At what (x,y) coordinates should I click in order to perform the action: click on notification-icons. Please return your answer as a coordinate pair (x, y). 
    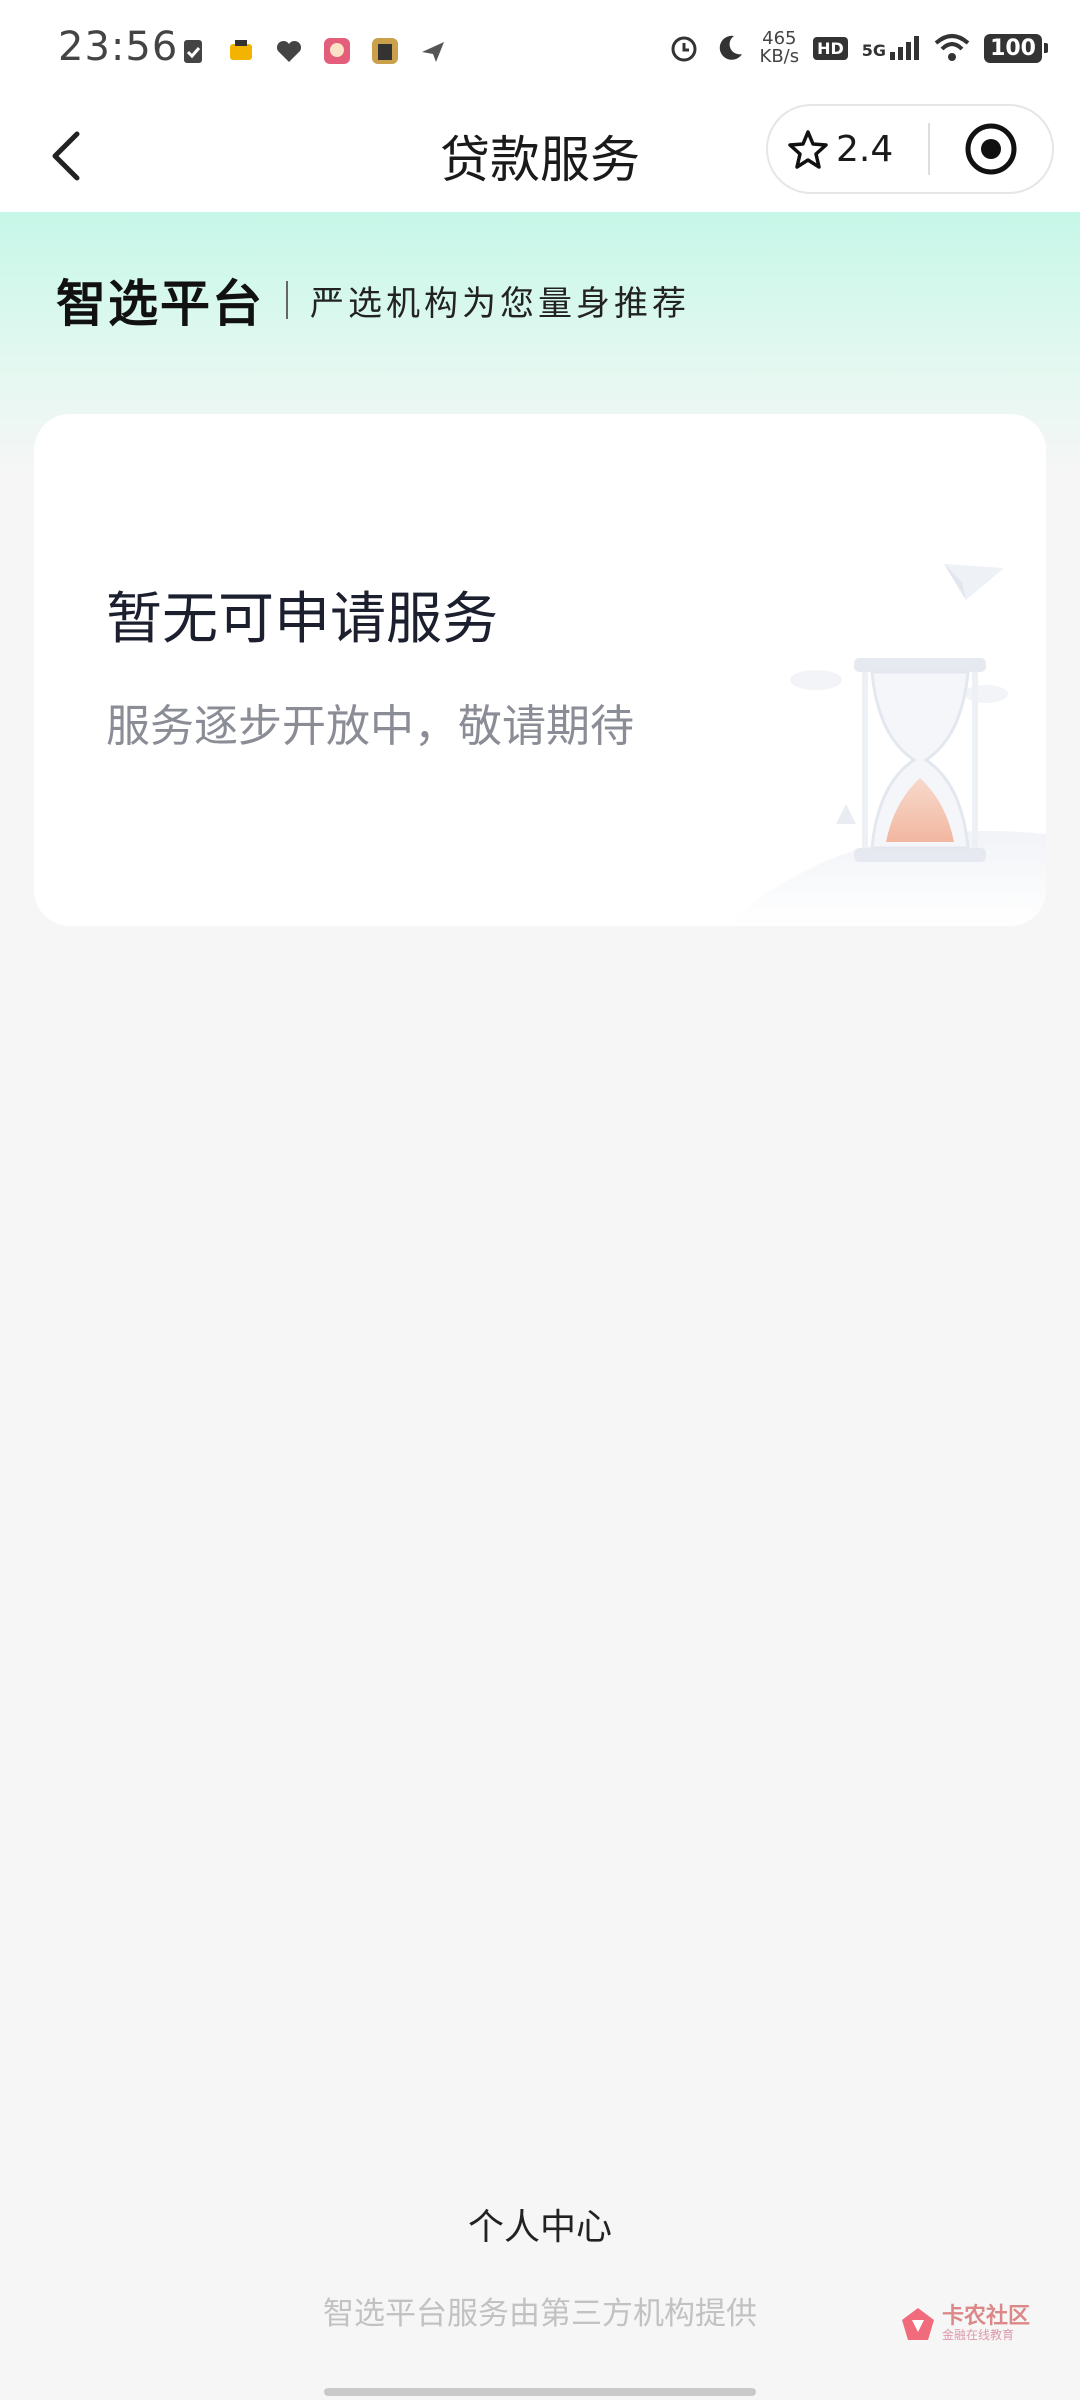
    Looking at the image, I should click on (313, 51).